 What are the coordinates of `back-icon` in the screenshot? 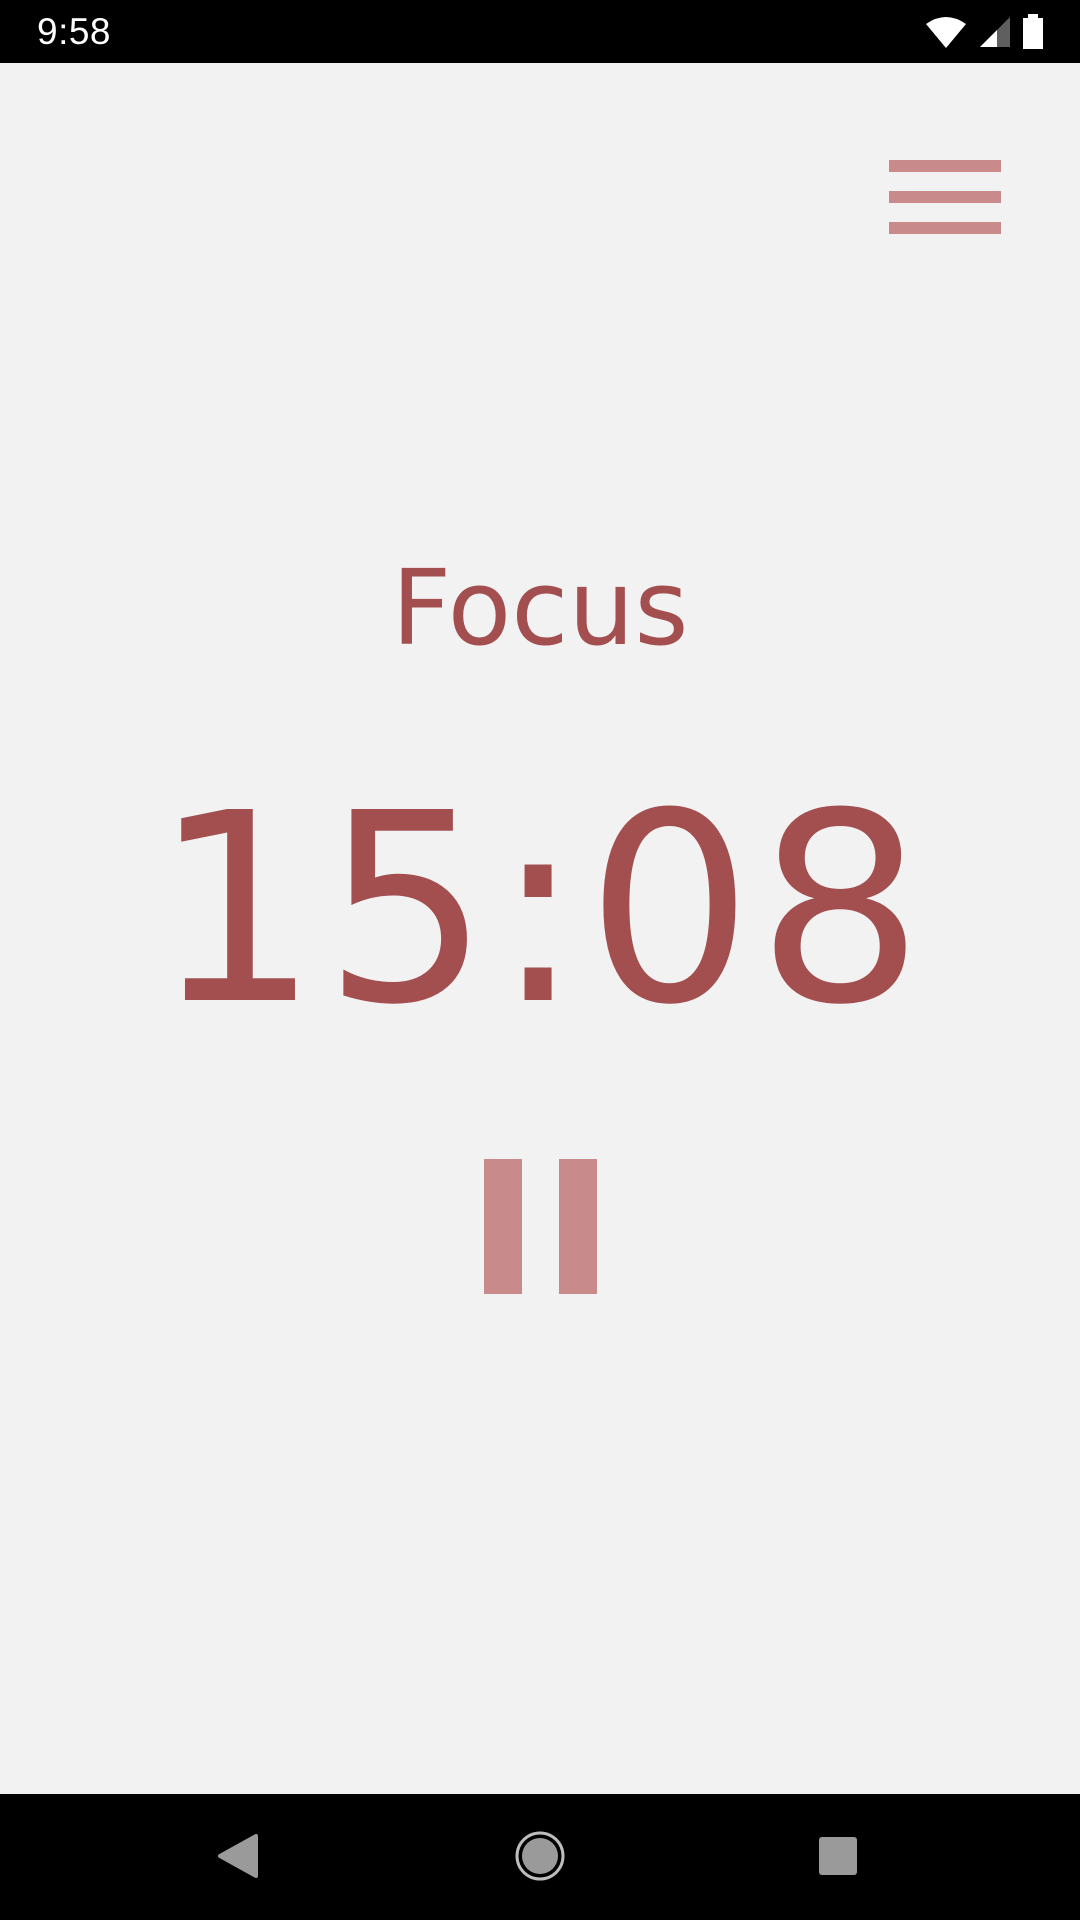 It's located at (238, 1858).